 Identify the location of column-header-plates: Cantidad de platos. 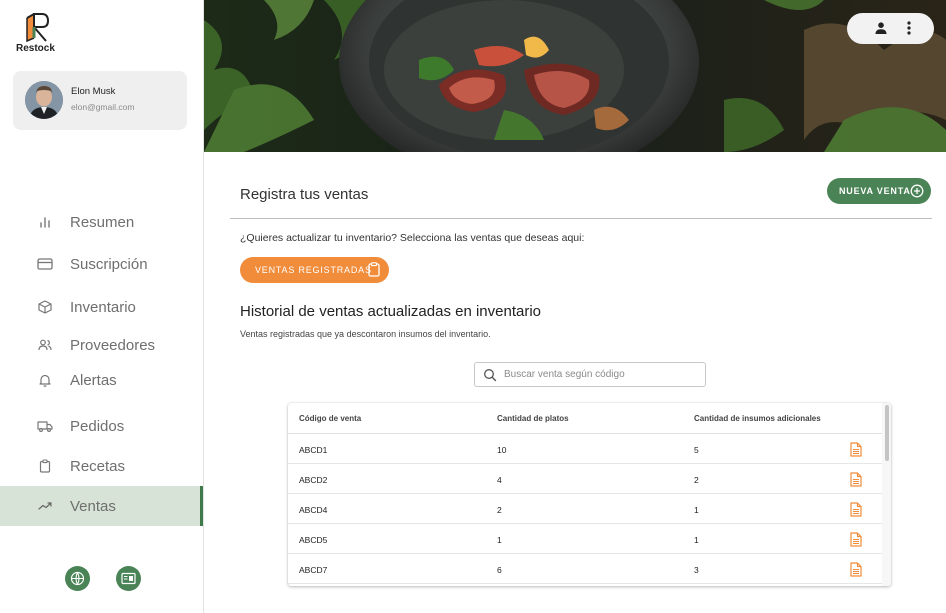
(533, 418).